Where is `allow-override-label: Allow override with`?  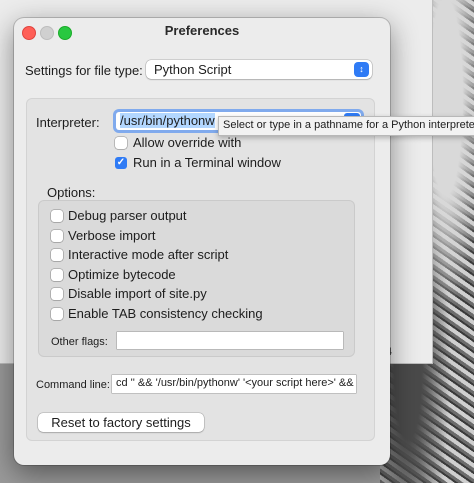 allow-override-label: Allow override with is located at coordinates (187, 142).